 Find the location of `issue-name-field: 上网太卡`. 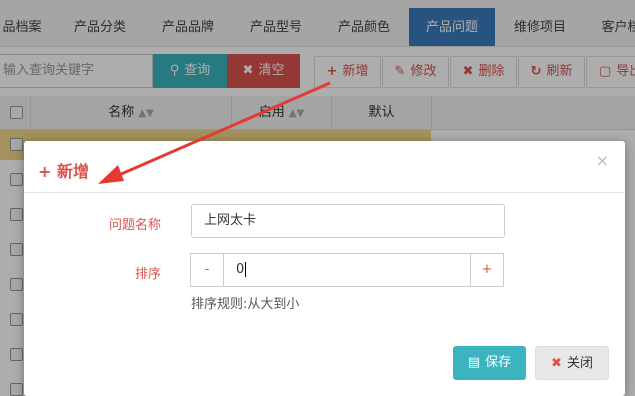

issue-name-field: 上网太卡 is located at coordinates (348, 221).